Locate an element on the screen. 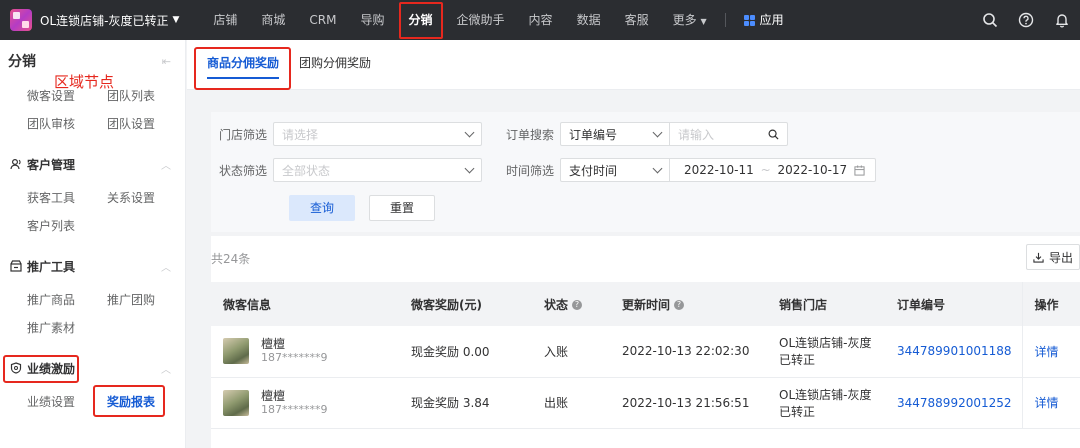  export-button: 导出 is located at coordinates (1053, 257).